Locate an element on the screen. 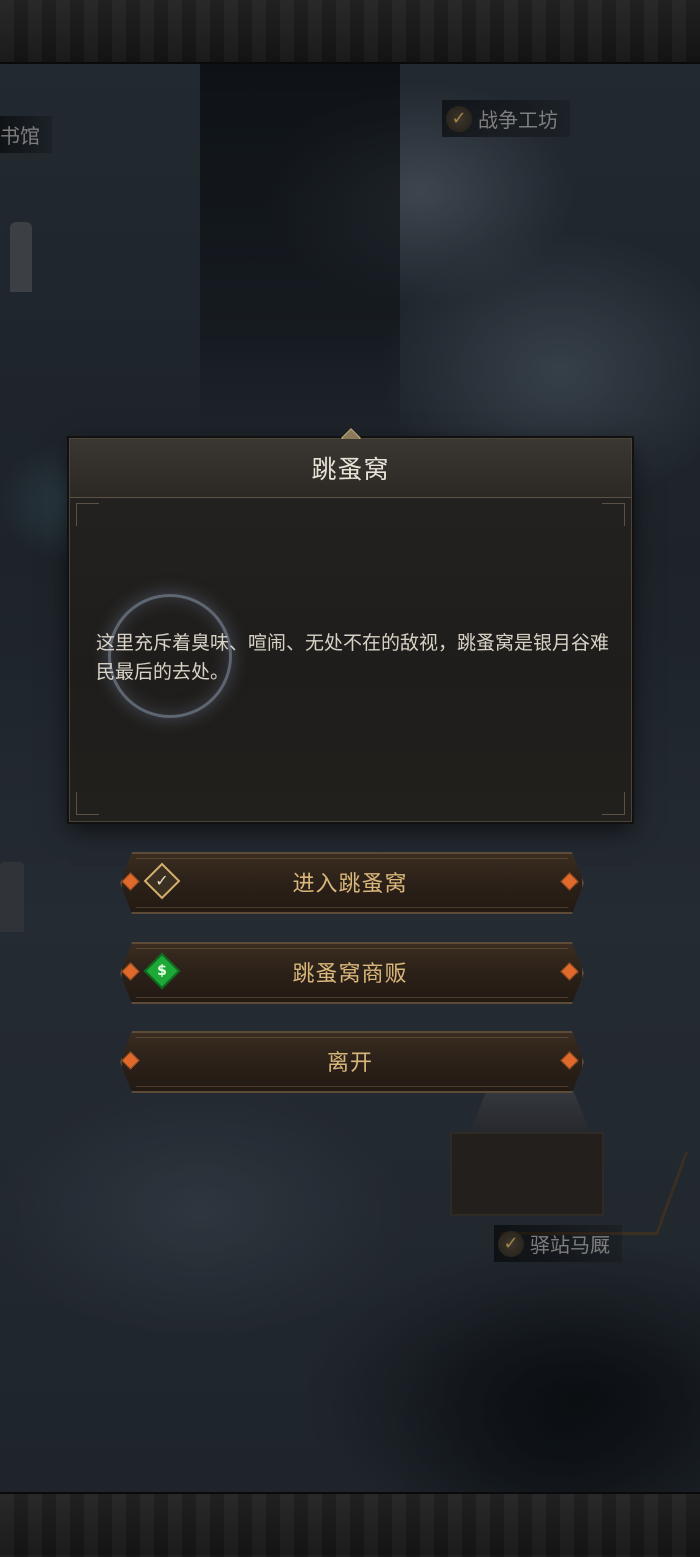 The width and height of the screenshot is (700, 1557). leave-button: 离开 is located at coordinates (350, 1061).